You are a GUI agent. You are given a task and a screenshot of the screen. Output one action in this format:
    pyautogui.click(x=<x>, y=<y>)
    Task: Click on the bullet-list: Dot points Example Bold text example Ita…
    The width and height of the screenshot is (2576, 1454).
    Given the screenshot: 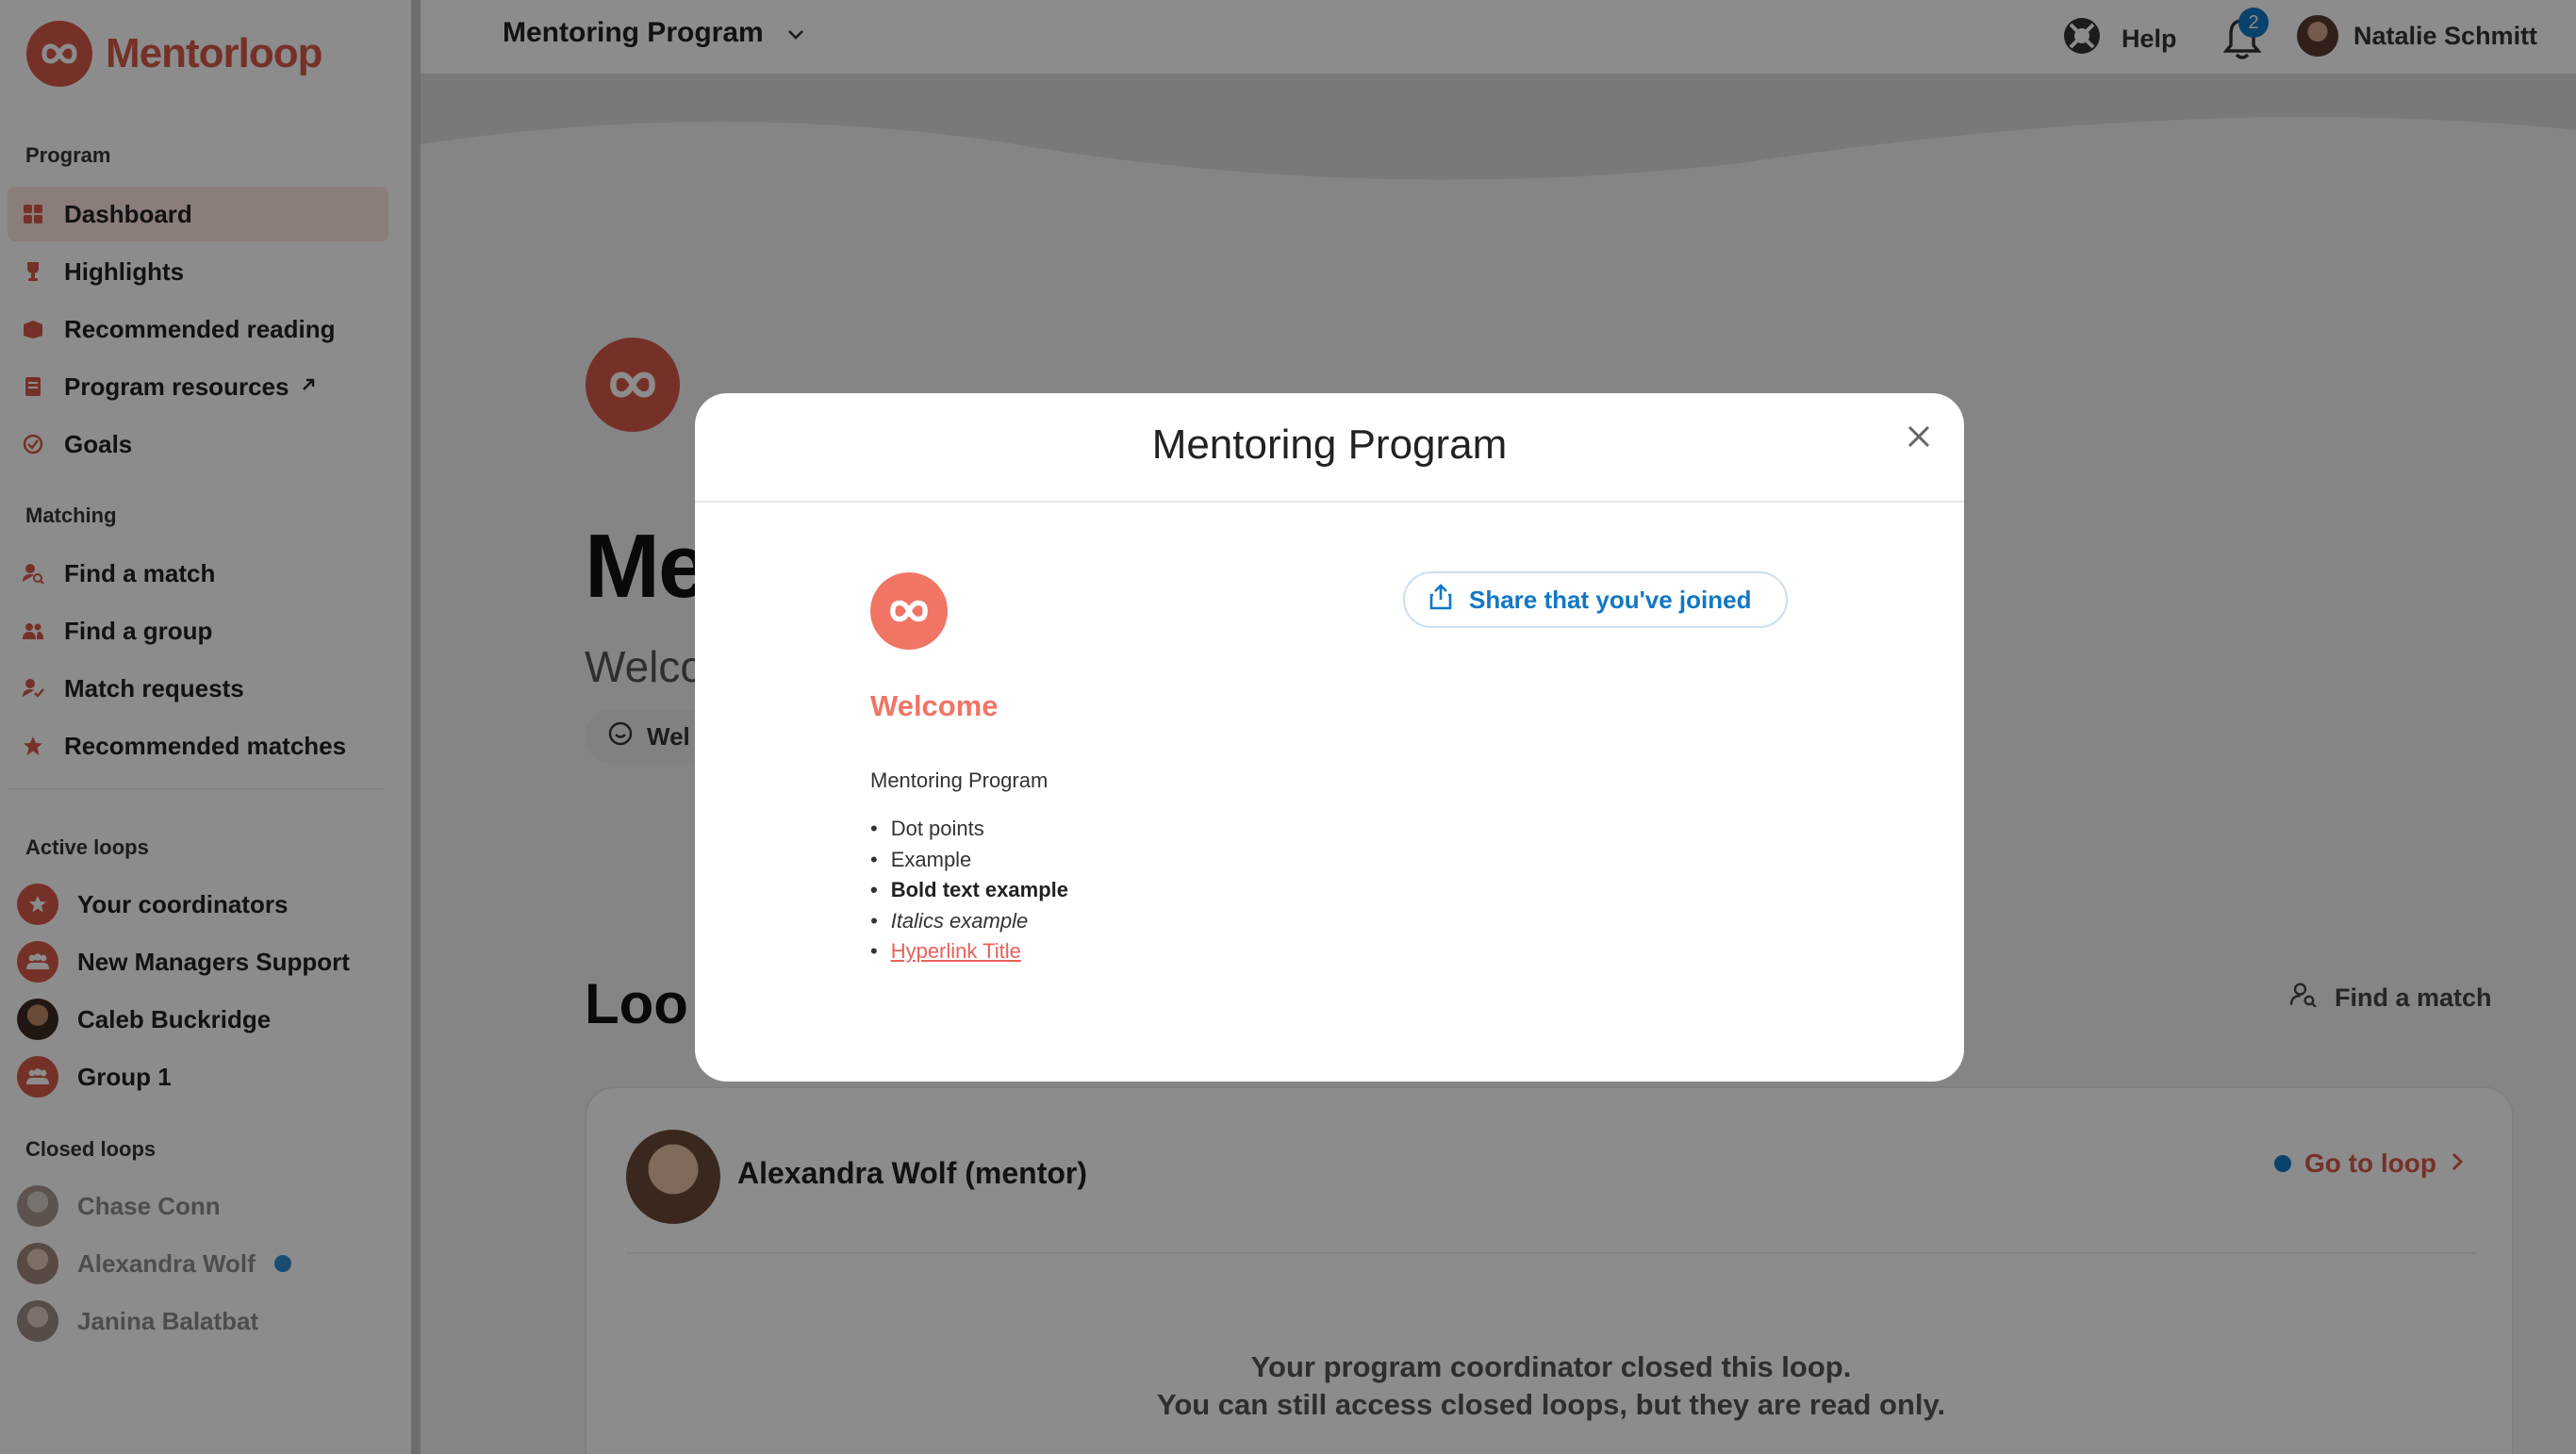 What is the action you would take?
    pyautogui.click(x=969, y=890)
    